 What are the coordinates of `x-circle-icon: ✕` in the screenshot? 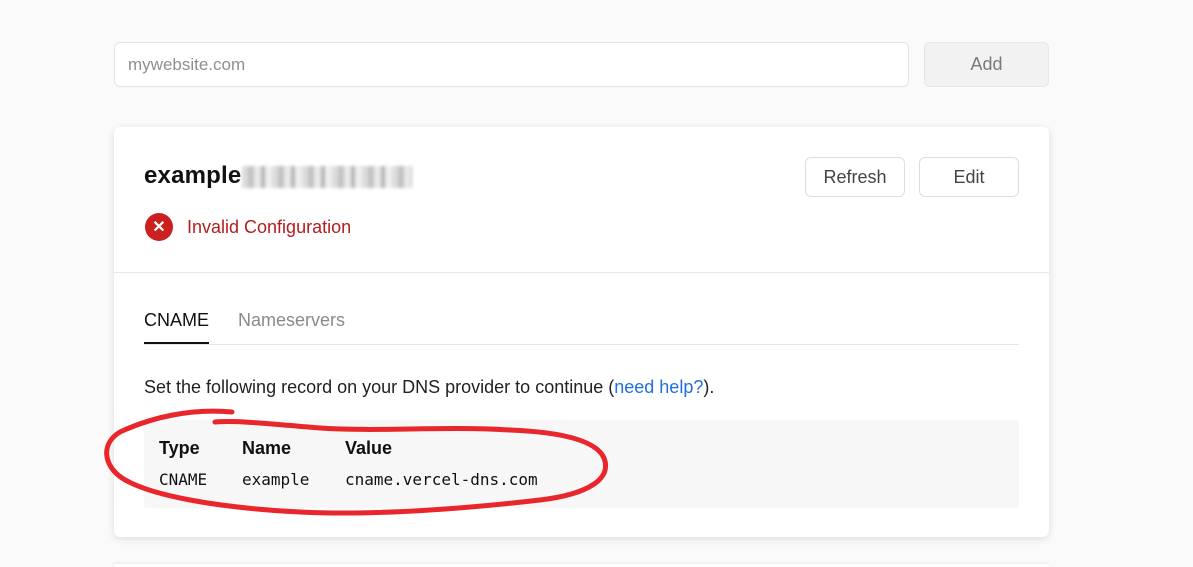 It's located at (159, 227).